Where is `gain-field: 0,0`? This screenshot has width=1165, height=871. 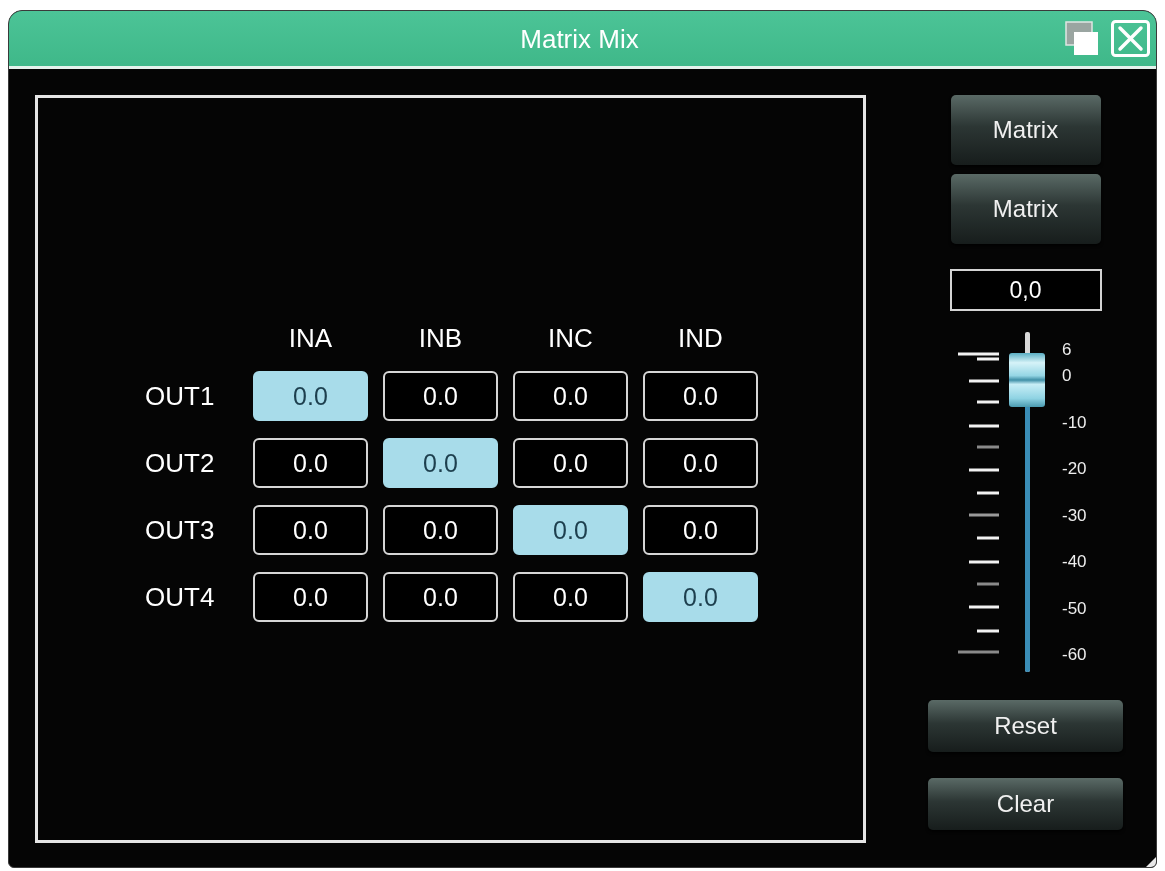
gain-field: 0,0 is located at coordinates (1025, 290).